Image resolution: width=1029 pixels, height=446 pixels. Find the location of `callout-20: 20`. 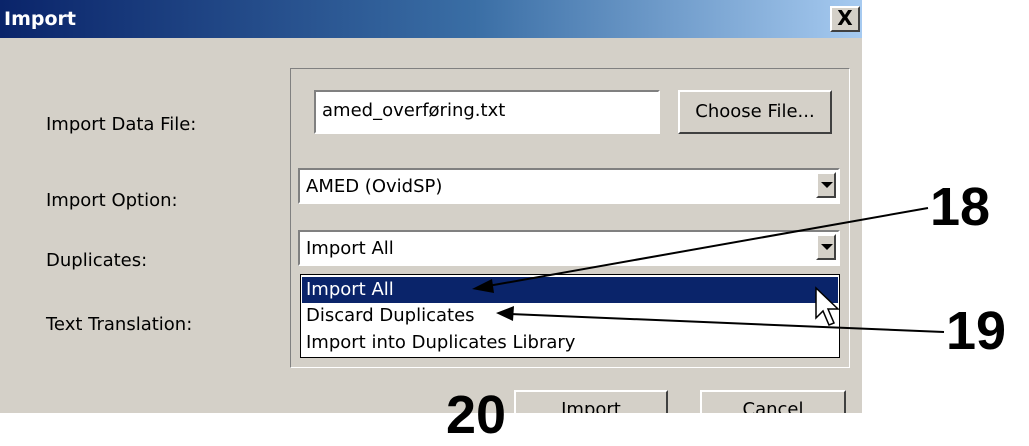

callout-20: 20 is located at coordinates (476, 415).